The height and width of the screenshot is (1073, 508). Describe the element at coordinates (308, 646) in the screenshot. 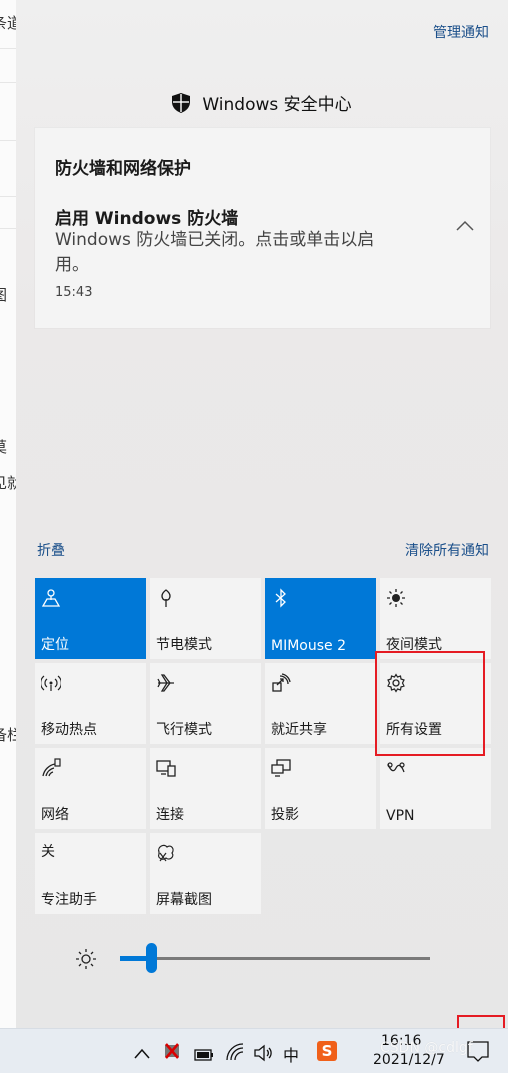

I see `tile-label: MIMouse 2` at that location.